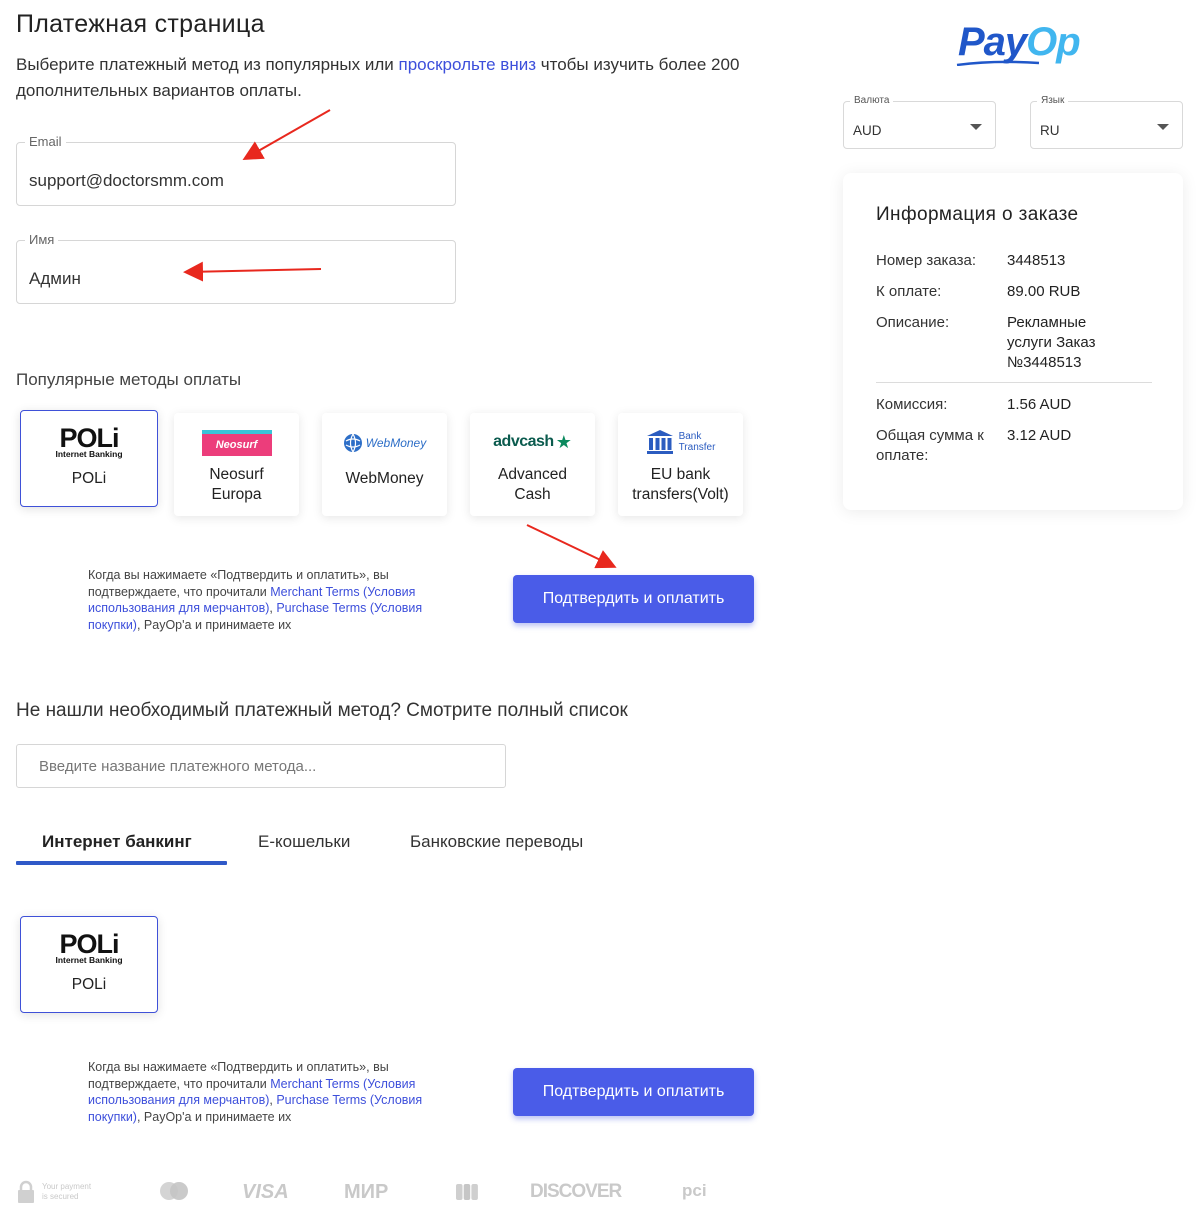 This screenshot has width=1200, height=1226. Describe the element at coordinates (571, 546) in the screenshot. I see `annotation-arrow-confirm` at that location.